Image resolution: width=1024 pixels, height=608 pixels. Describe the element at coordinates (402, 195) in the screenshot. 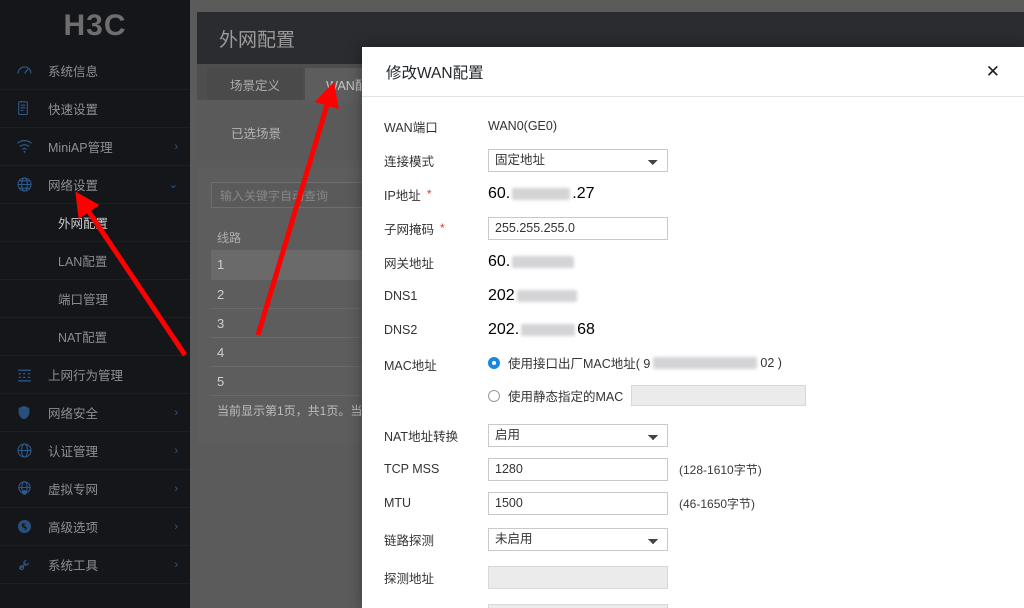

I see `field-label-text: IP地址` at that location.